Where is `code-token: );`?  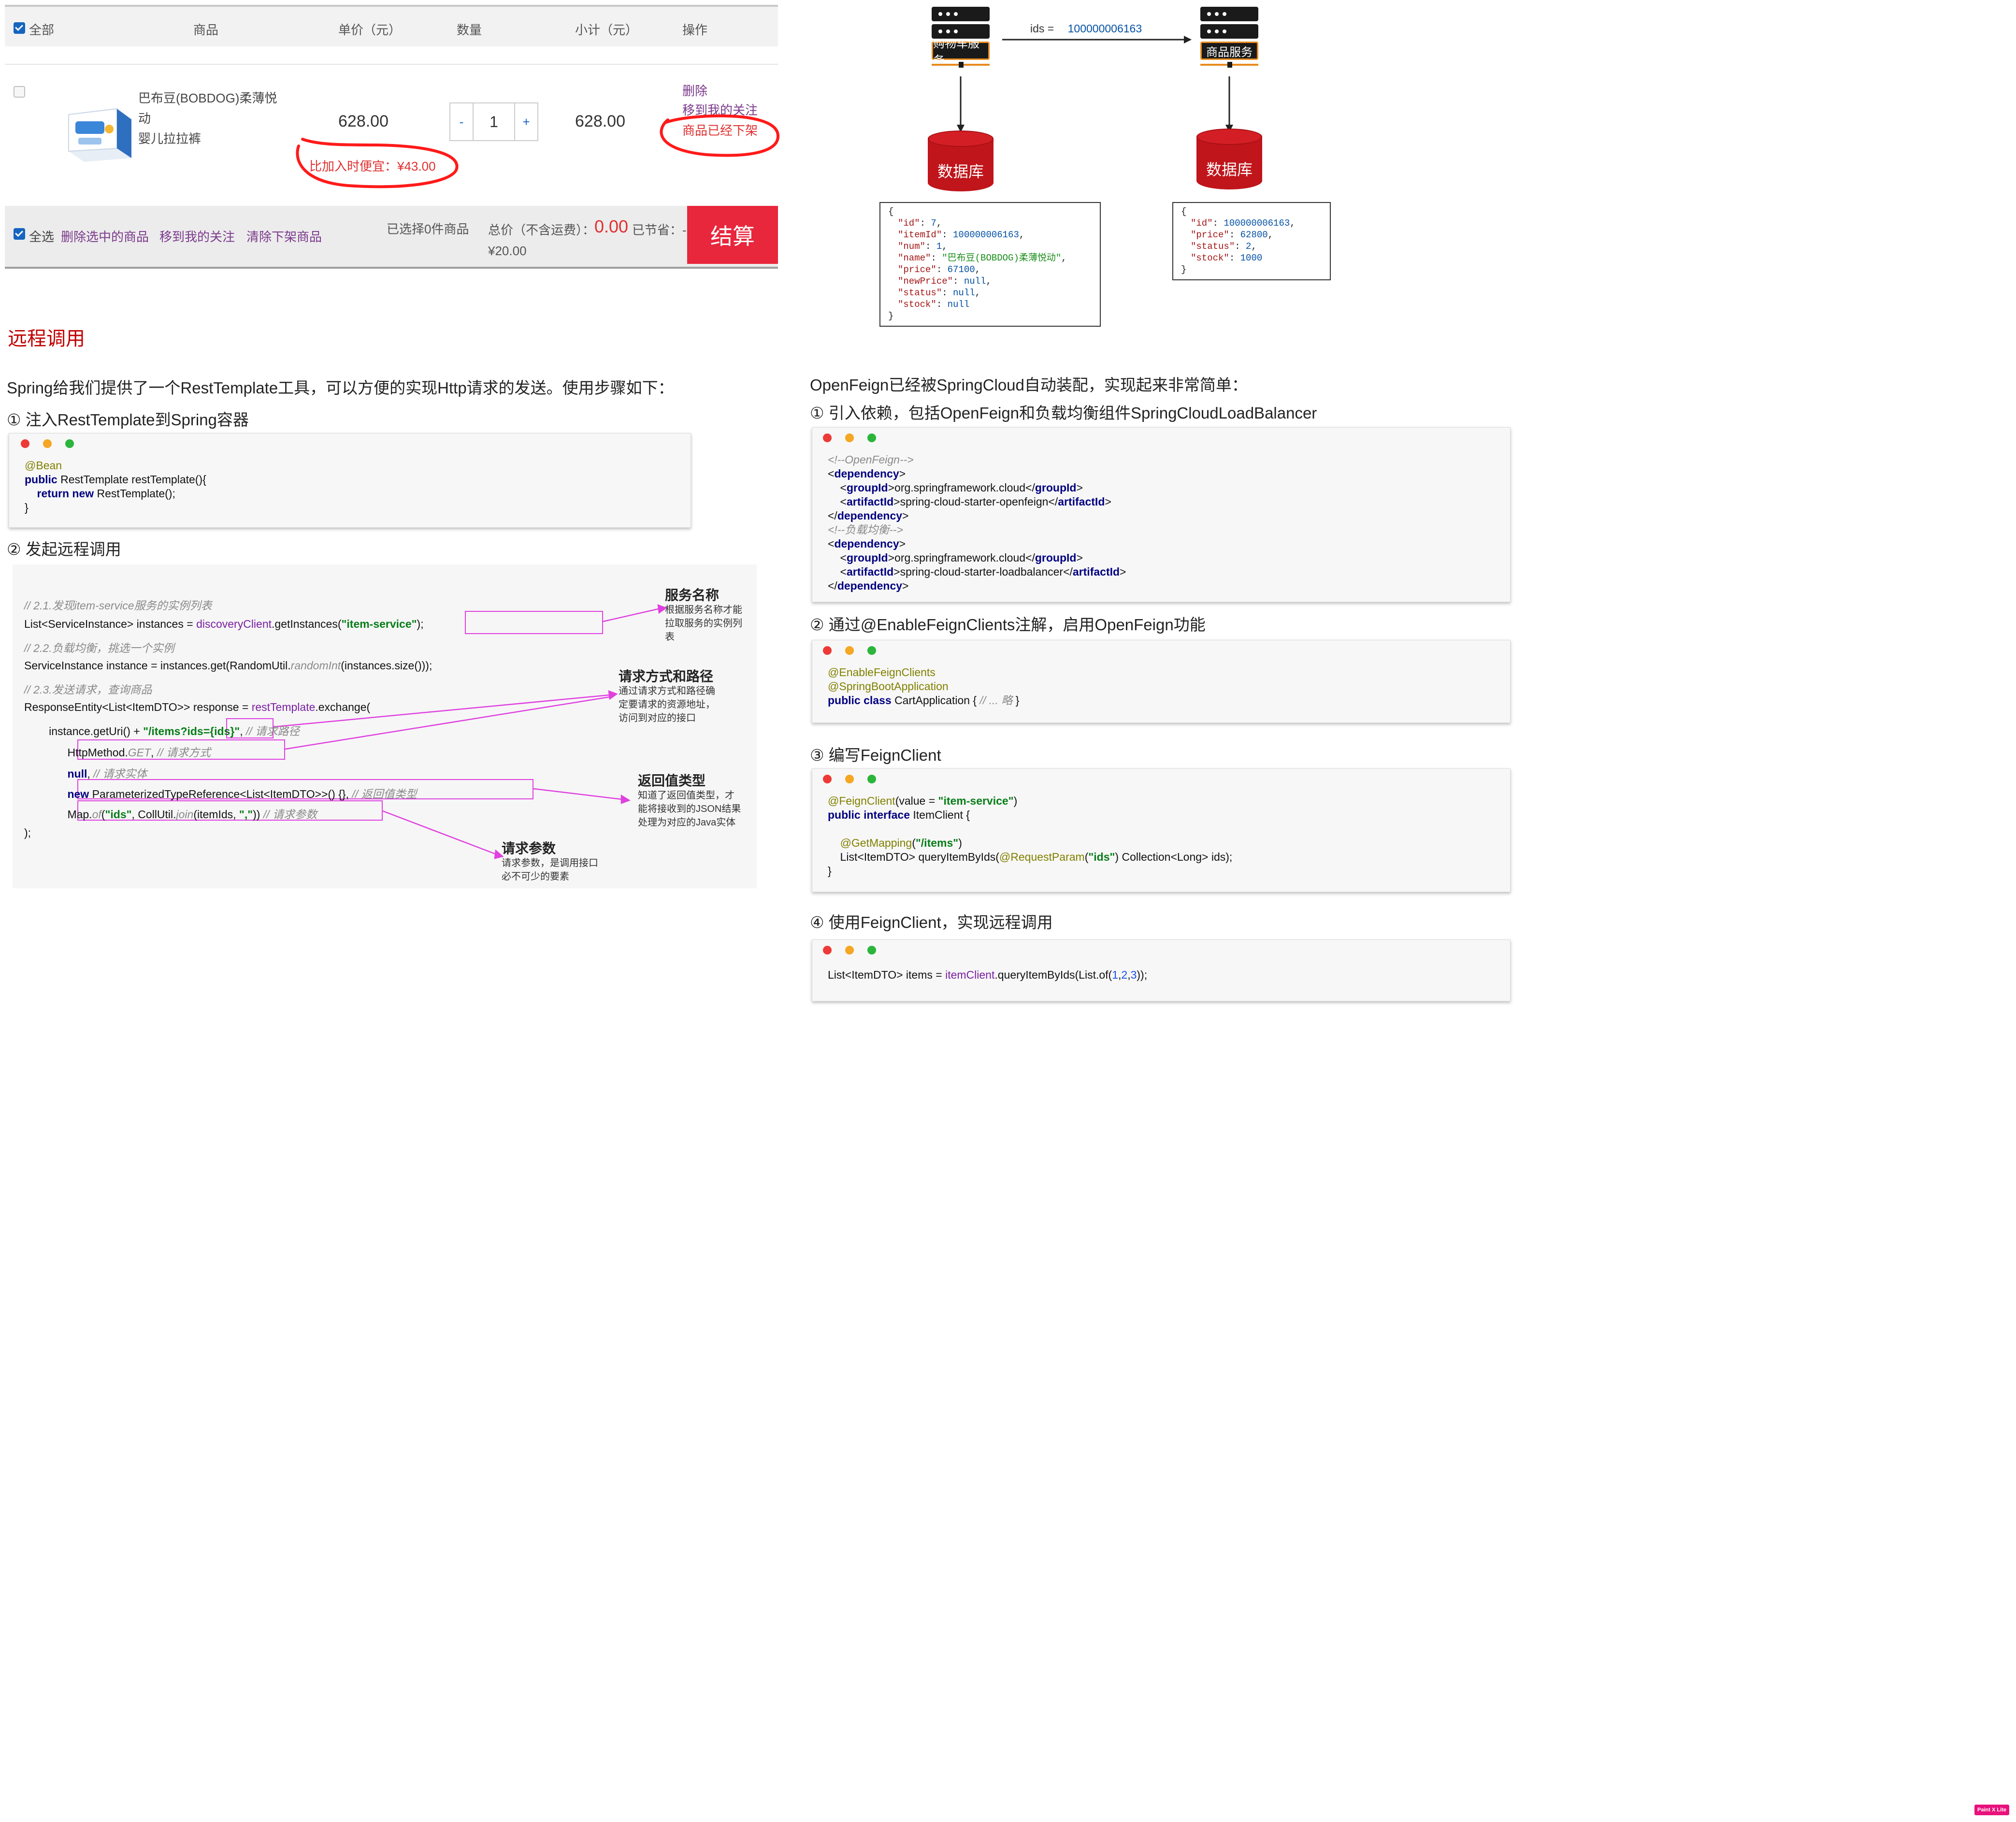 code-token: ); is located at coordinates (28, 832).